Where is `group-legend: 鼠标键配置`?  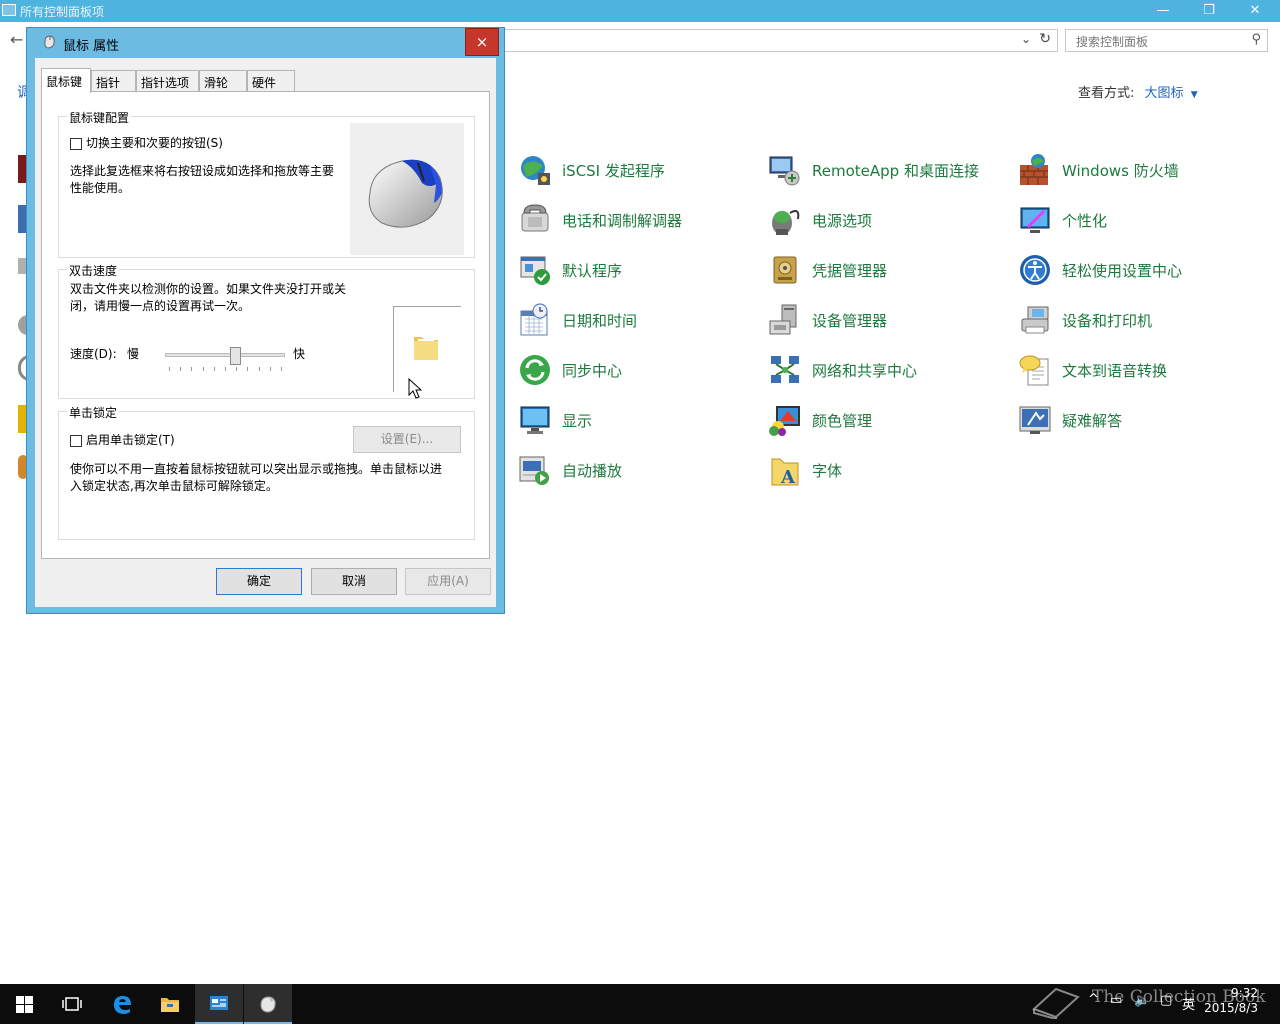 group-legend: 鼠标键配置 is located at coordinates (99, 117).